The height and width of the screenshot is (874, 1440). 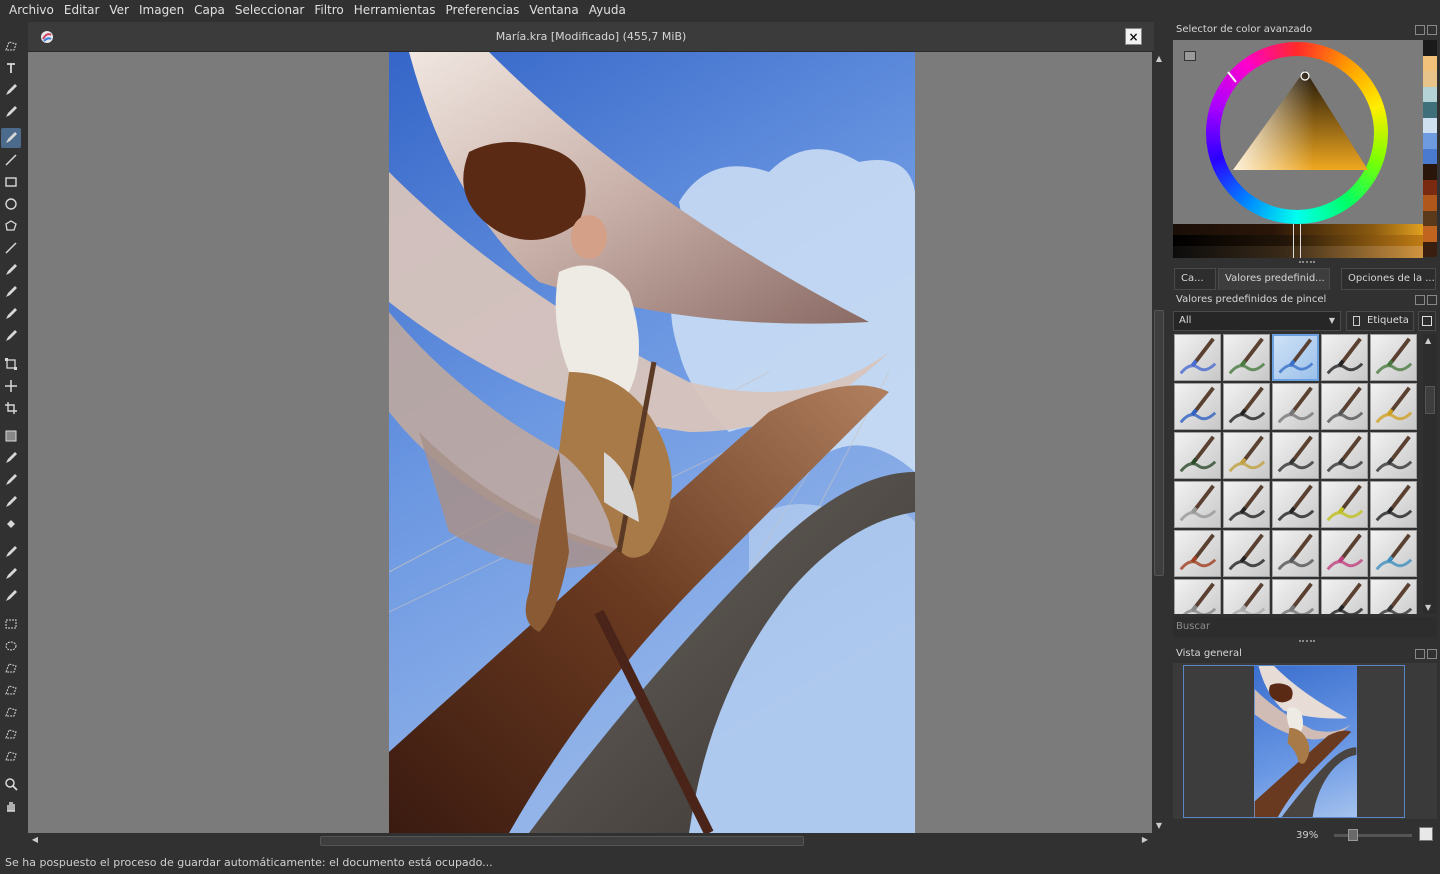 I want to click on tag-button: Etiqueta, so click(x=1380, y=321).